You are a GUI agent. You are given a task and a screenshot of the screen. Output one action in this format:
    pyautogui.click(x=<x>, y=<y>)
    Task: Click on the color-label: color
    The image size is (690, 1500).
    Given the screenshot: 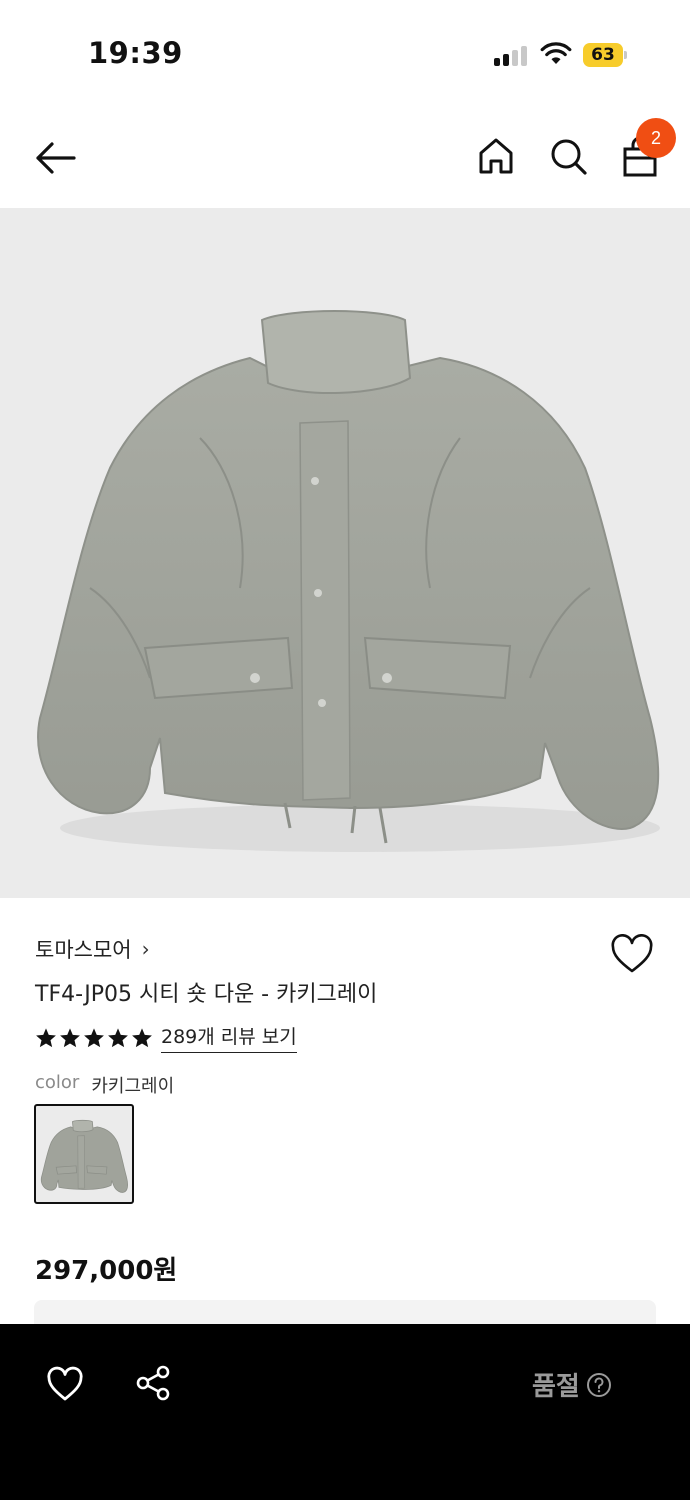 What is the action you would take?
    pyautogui.click(x=57, y=1082)
    